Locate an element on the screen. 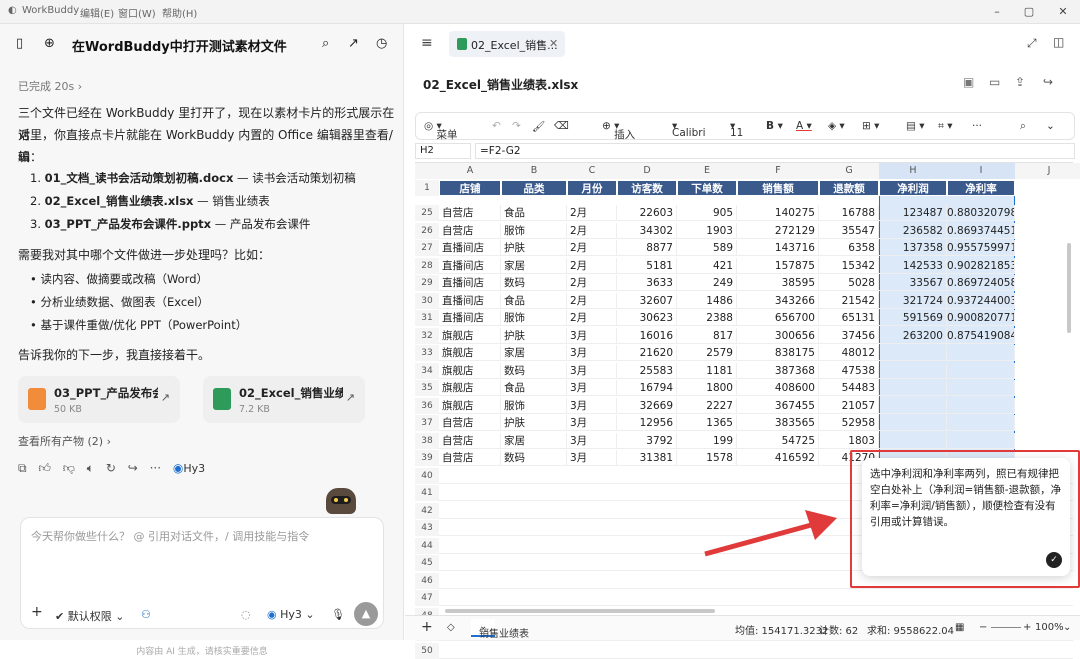 The image size is (1080, 659). table-header-cell: 退款额 is located at coordinates (849, 188).